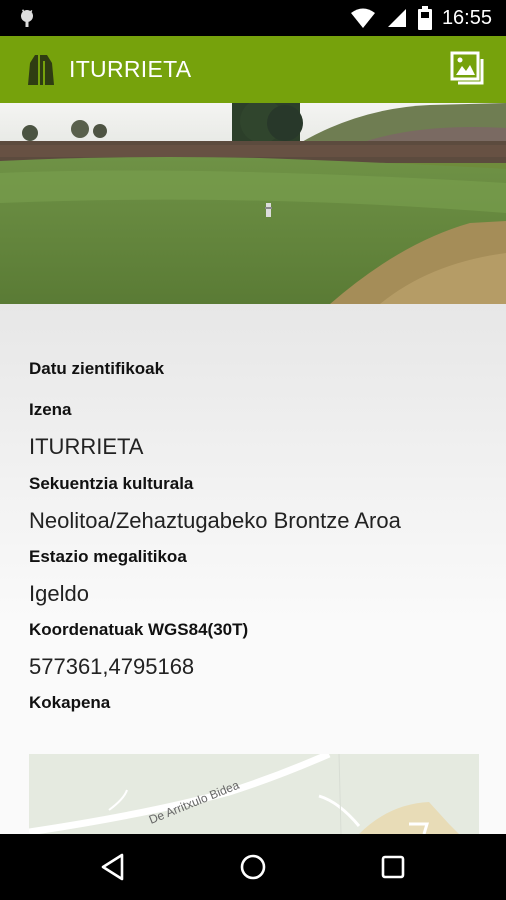  Describe the element at coordinates (215, 520) in the screenshot. I see `field-value-cultural-sequence: Neolitoa/Zehaztugabeko Brontze Aroa` at that location.